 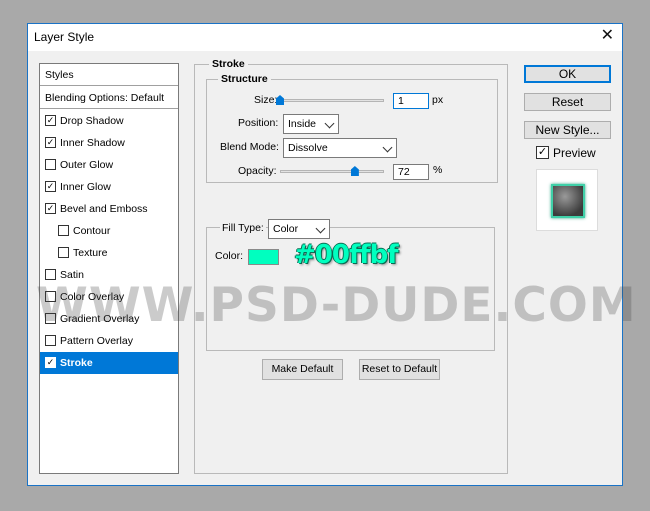 What do you see at coordinates (438, 100) in the screenshot?
I see `size-unit: px` at bounding box center [438, 100].